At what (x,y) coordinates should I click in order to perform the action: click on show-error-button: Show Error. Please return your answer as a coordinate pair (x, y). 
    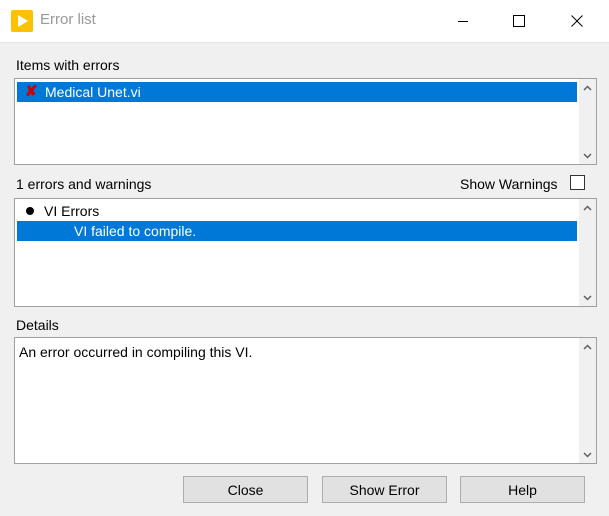
    Looking at the image, I should click on (384, 489).